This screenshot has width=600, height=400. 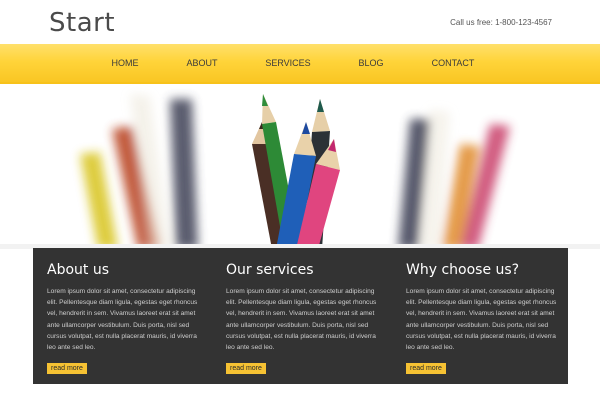 I want to click on column-title: Why choose us?, so click(x=463, y=270).